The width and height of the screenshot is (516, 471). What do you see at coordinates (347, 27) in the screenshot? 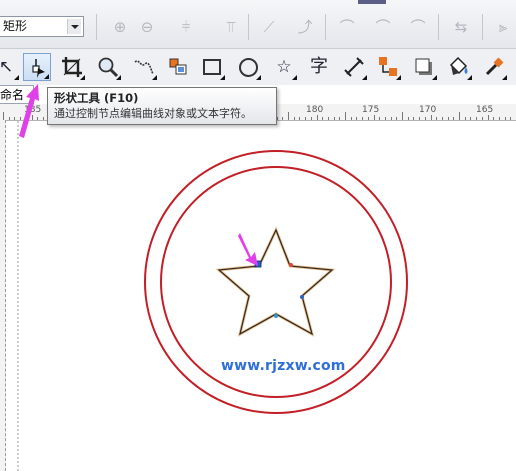
I see `cusp-node-icon: ⌒` at bounding box center [347, 27].